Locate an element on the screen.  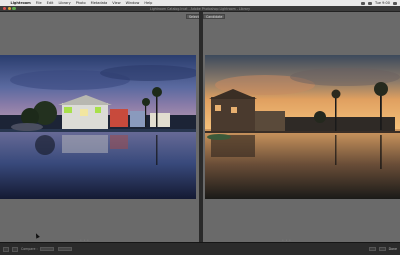
toolbar-right-controls: Done is located at coordinates (382, 249).